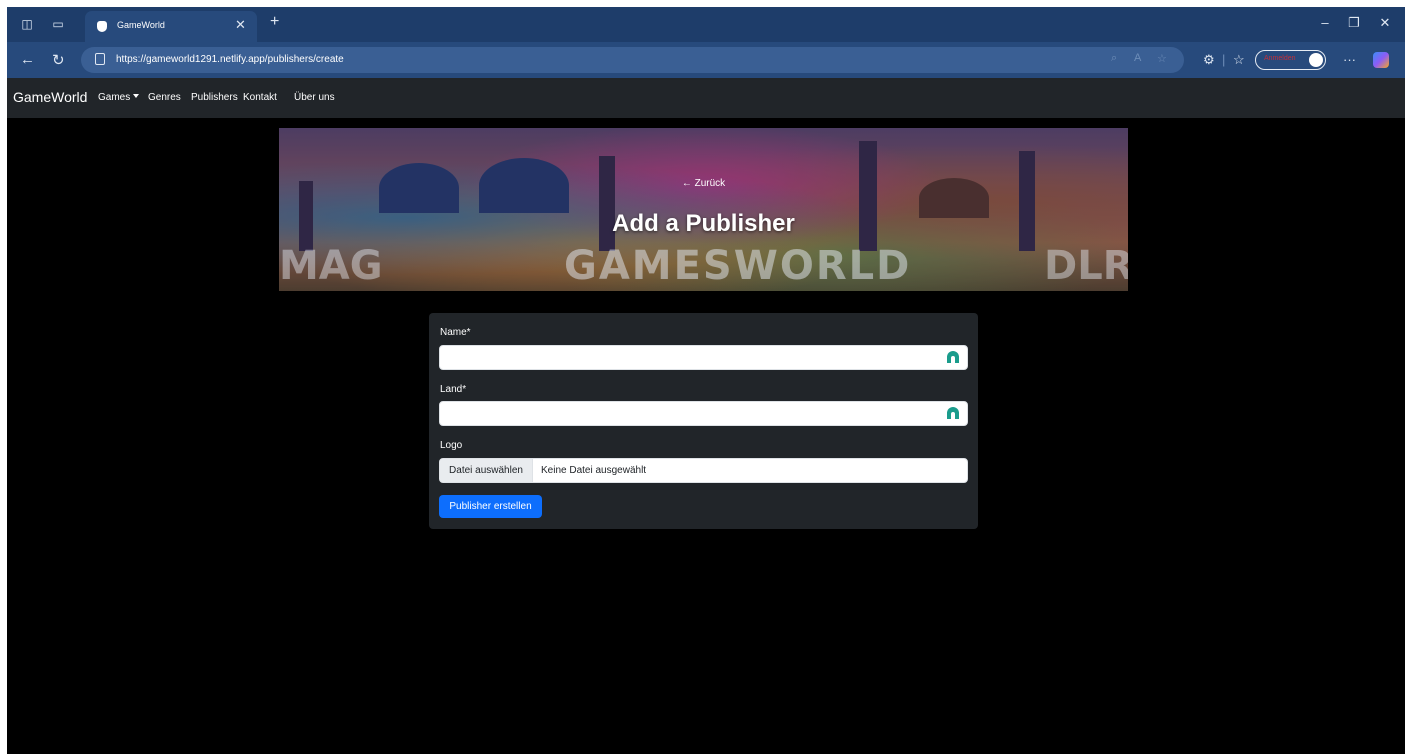 The image size is (1405, 754). Describe the element at coordinates (455, 332) in the screenshot. I see `name-label: Name*` at that location.